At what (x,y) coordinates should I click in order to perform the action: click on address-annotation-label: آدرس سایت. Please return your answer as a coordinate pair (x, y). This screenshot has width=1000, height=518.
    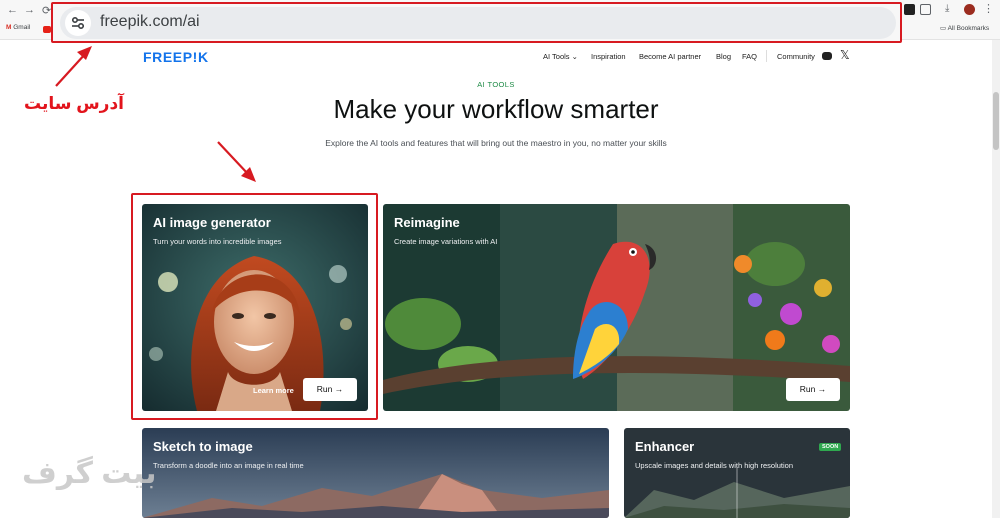
    Looking at the image, I should click on (74, 103).